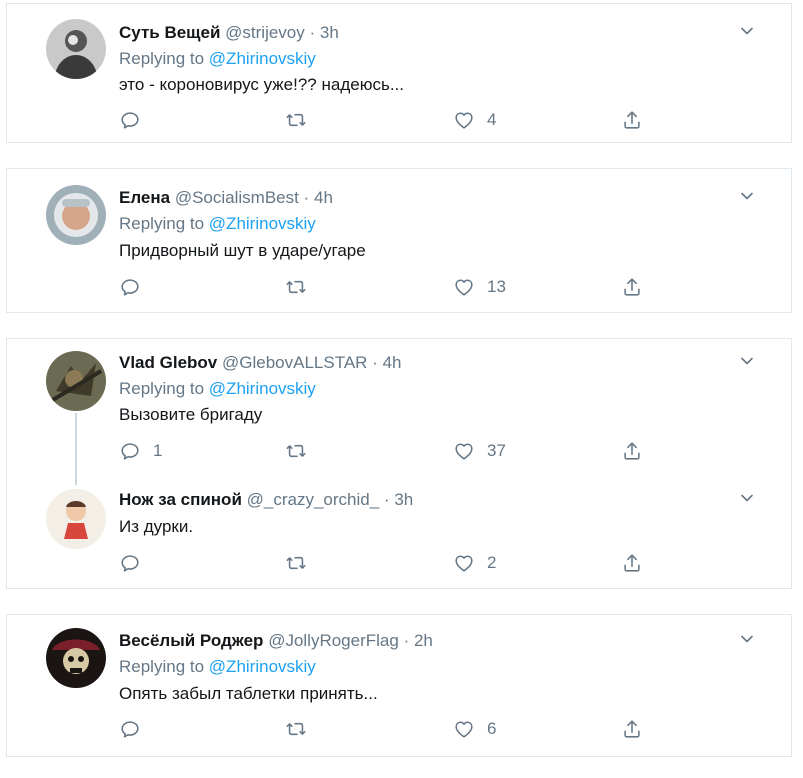 The height and width of the screenshot is (778, 803). What do you see at coordinates (169, 32) in the screenshot?
I see `author-name: Суть Вещей` at bounding box center [169, 32].